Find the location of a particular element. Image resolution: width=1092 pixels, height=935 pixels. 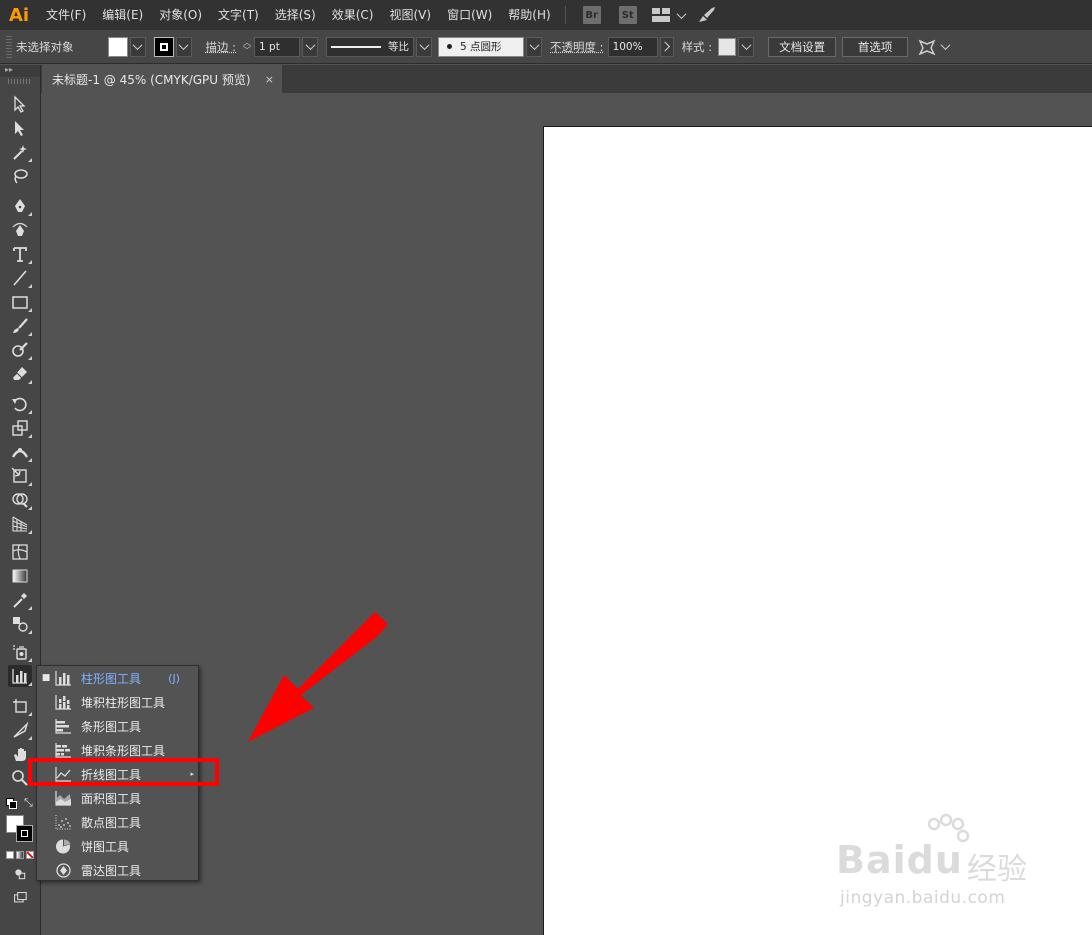

stroke-dropdown is located at coordinates (183, 46).